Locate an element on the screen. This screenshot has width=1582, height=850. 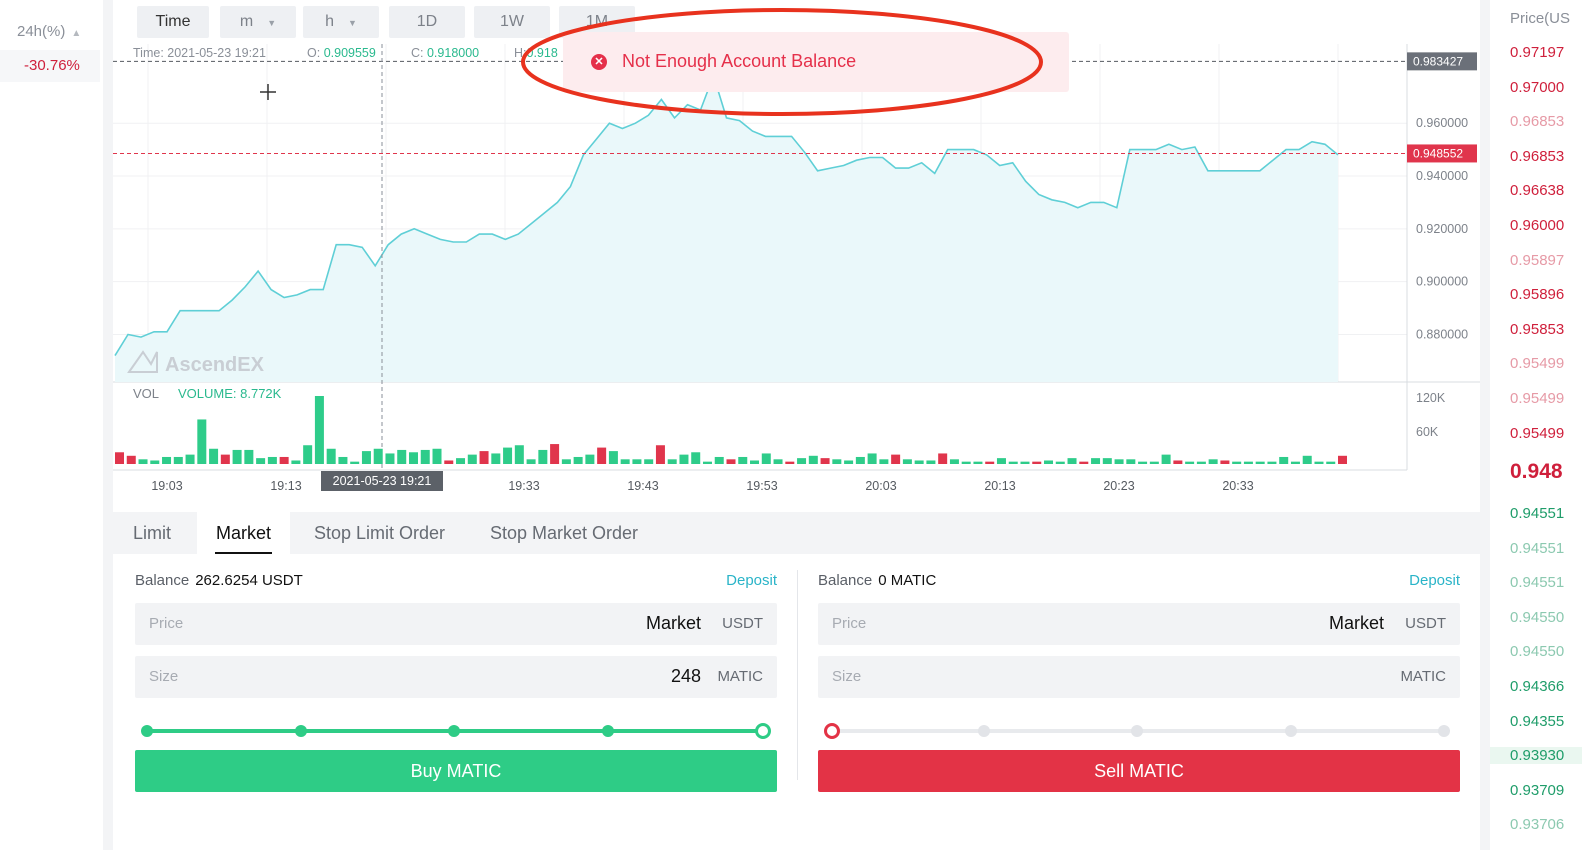
orderbook-bid-row: 0.93706 is located at coordinates (1537, 824).